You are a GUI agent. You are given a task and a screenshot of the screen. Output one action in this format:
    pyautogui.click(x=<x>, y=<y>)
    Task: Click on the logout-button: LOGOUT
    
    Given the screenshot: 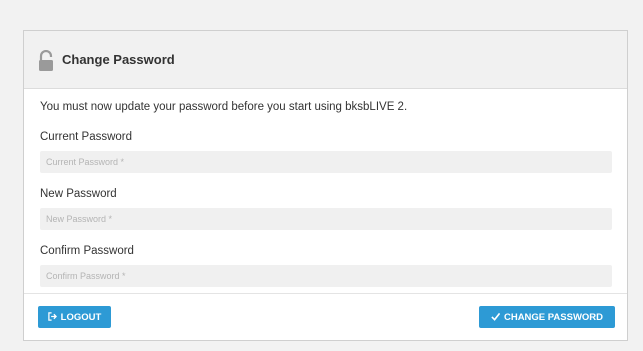 What is the action you would take?
    pyautogui.click(x=74, y=317)
    